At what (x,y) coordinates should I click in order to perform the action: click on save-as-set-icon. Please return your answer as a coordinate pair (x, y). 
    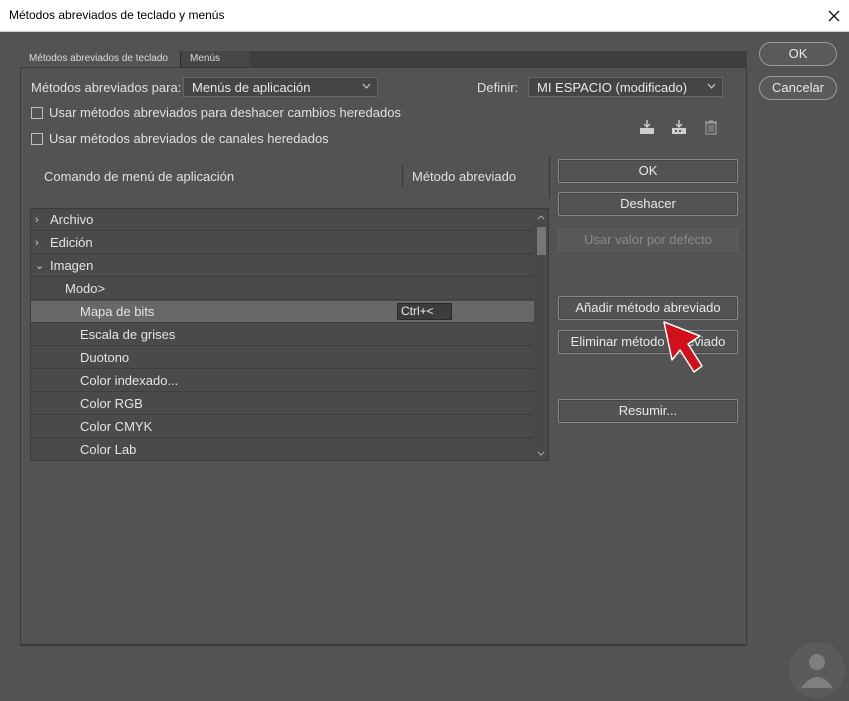
    Looking at the image, I should click on (679, 127).